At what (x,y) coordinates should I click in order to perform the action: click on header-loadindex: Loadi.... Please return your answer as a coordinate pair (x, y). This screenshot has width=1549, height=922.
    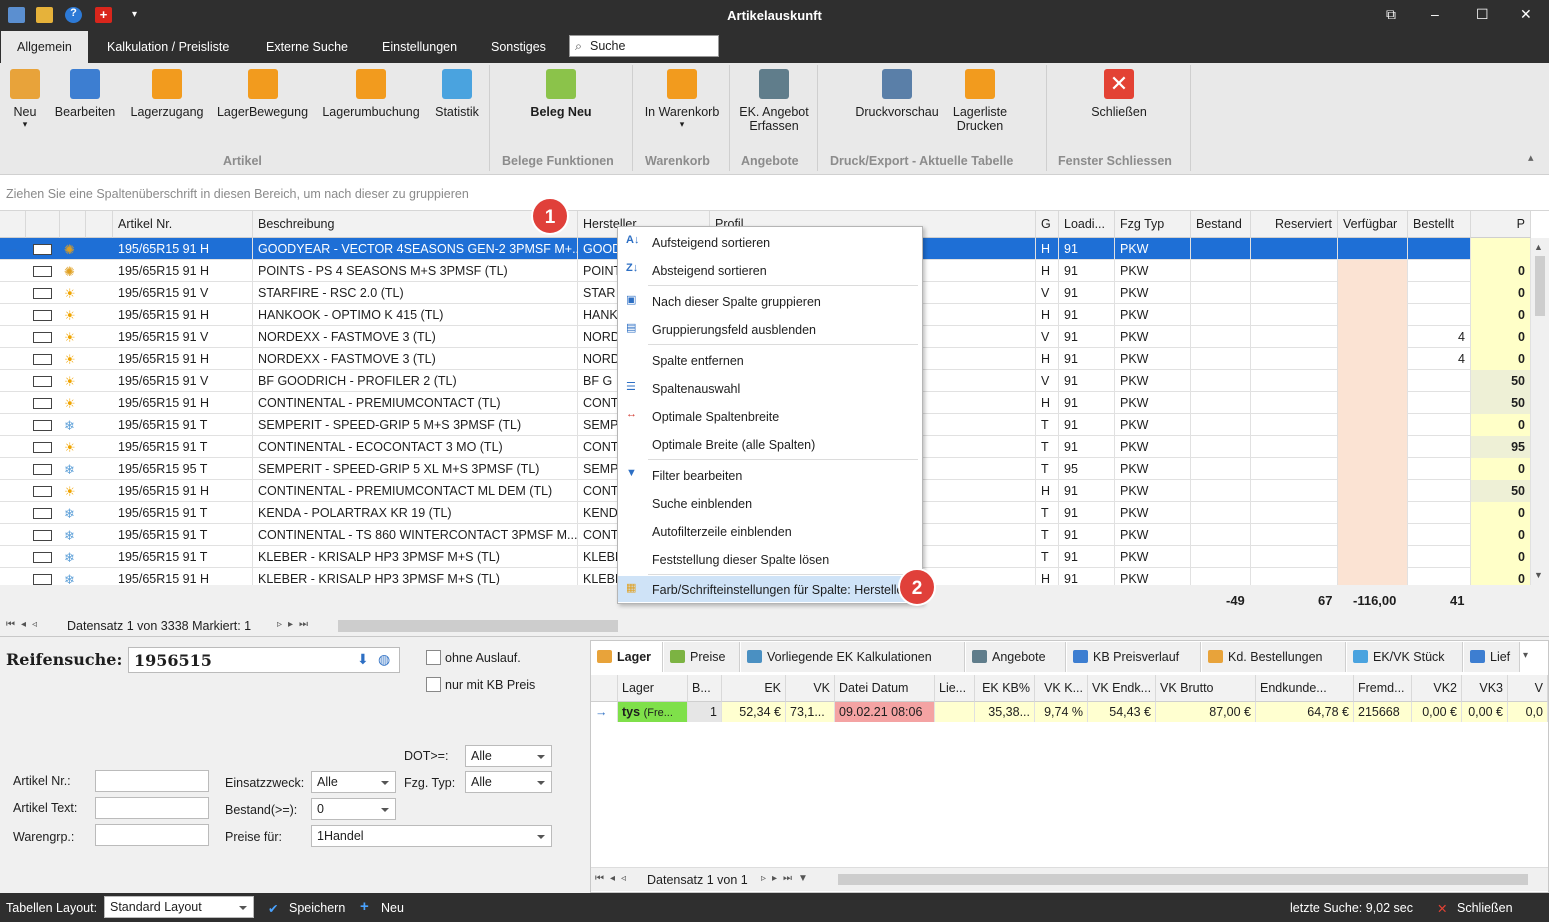
    Looking at the image, I should click on (1087, 224).